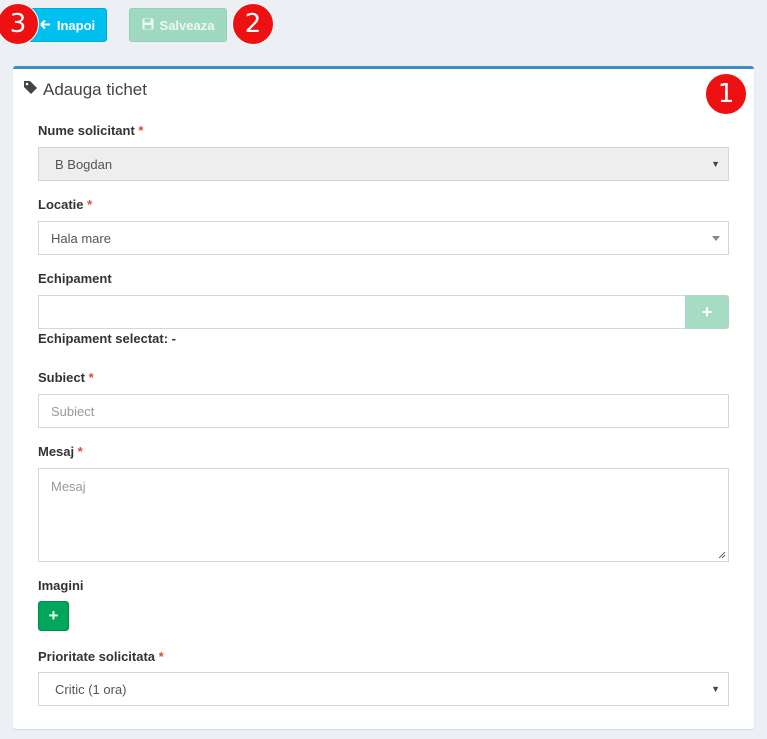 The width and height of the screenshot is (767, 739). Describe the element at coordinates (707, 312) in the screenshot. I see `add-equipment-button: +` at that location.